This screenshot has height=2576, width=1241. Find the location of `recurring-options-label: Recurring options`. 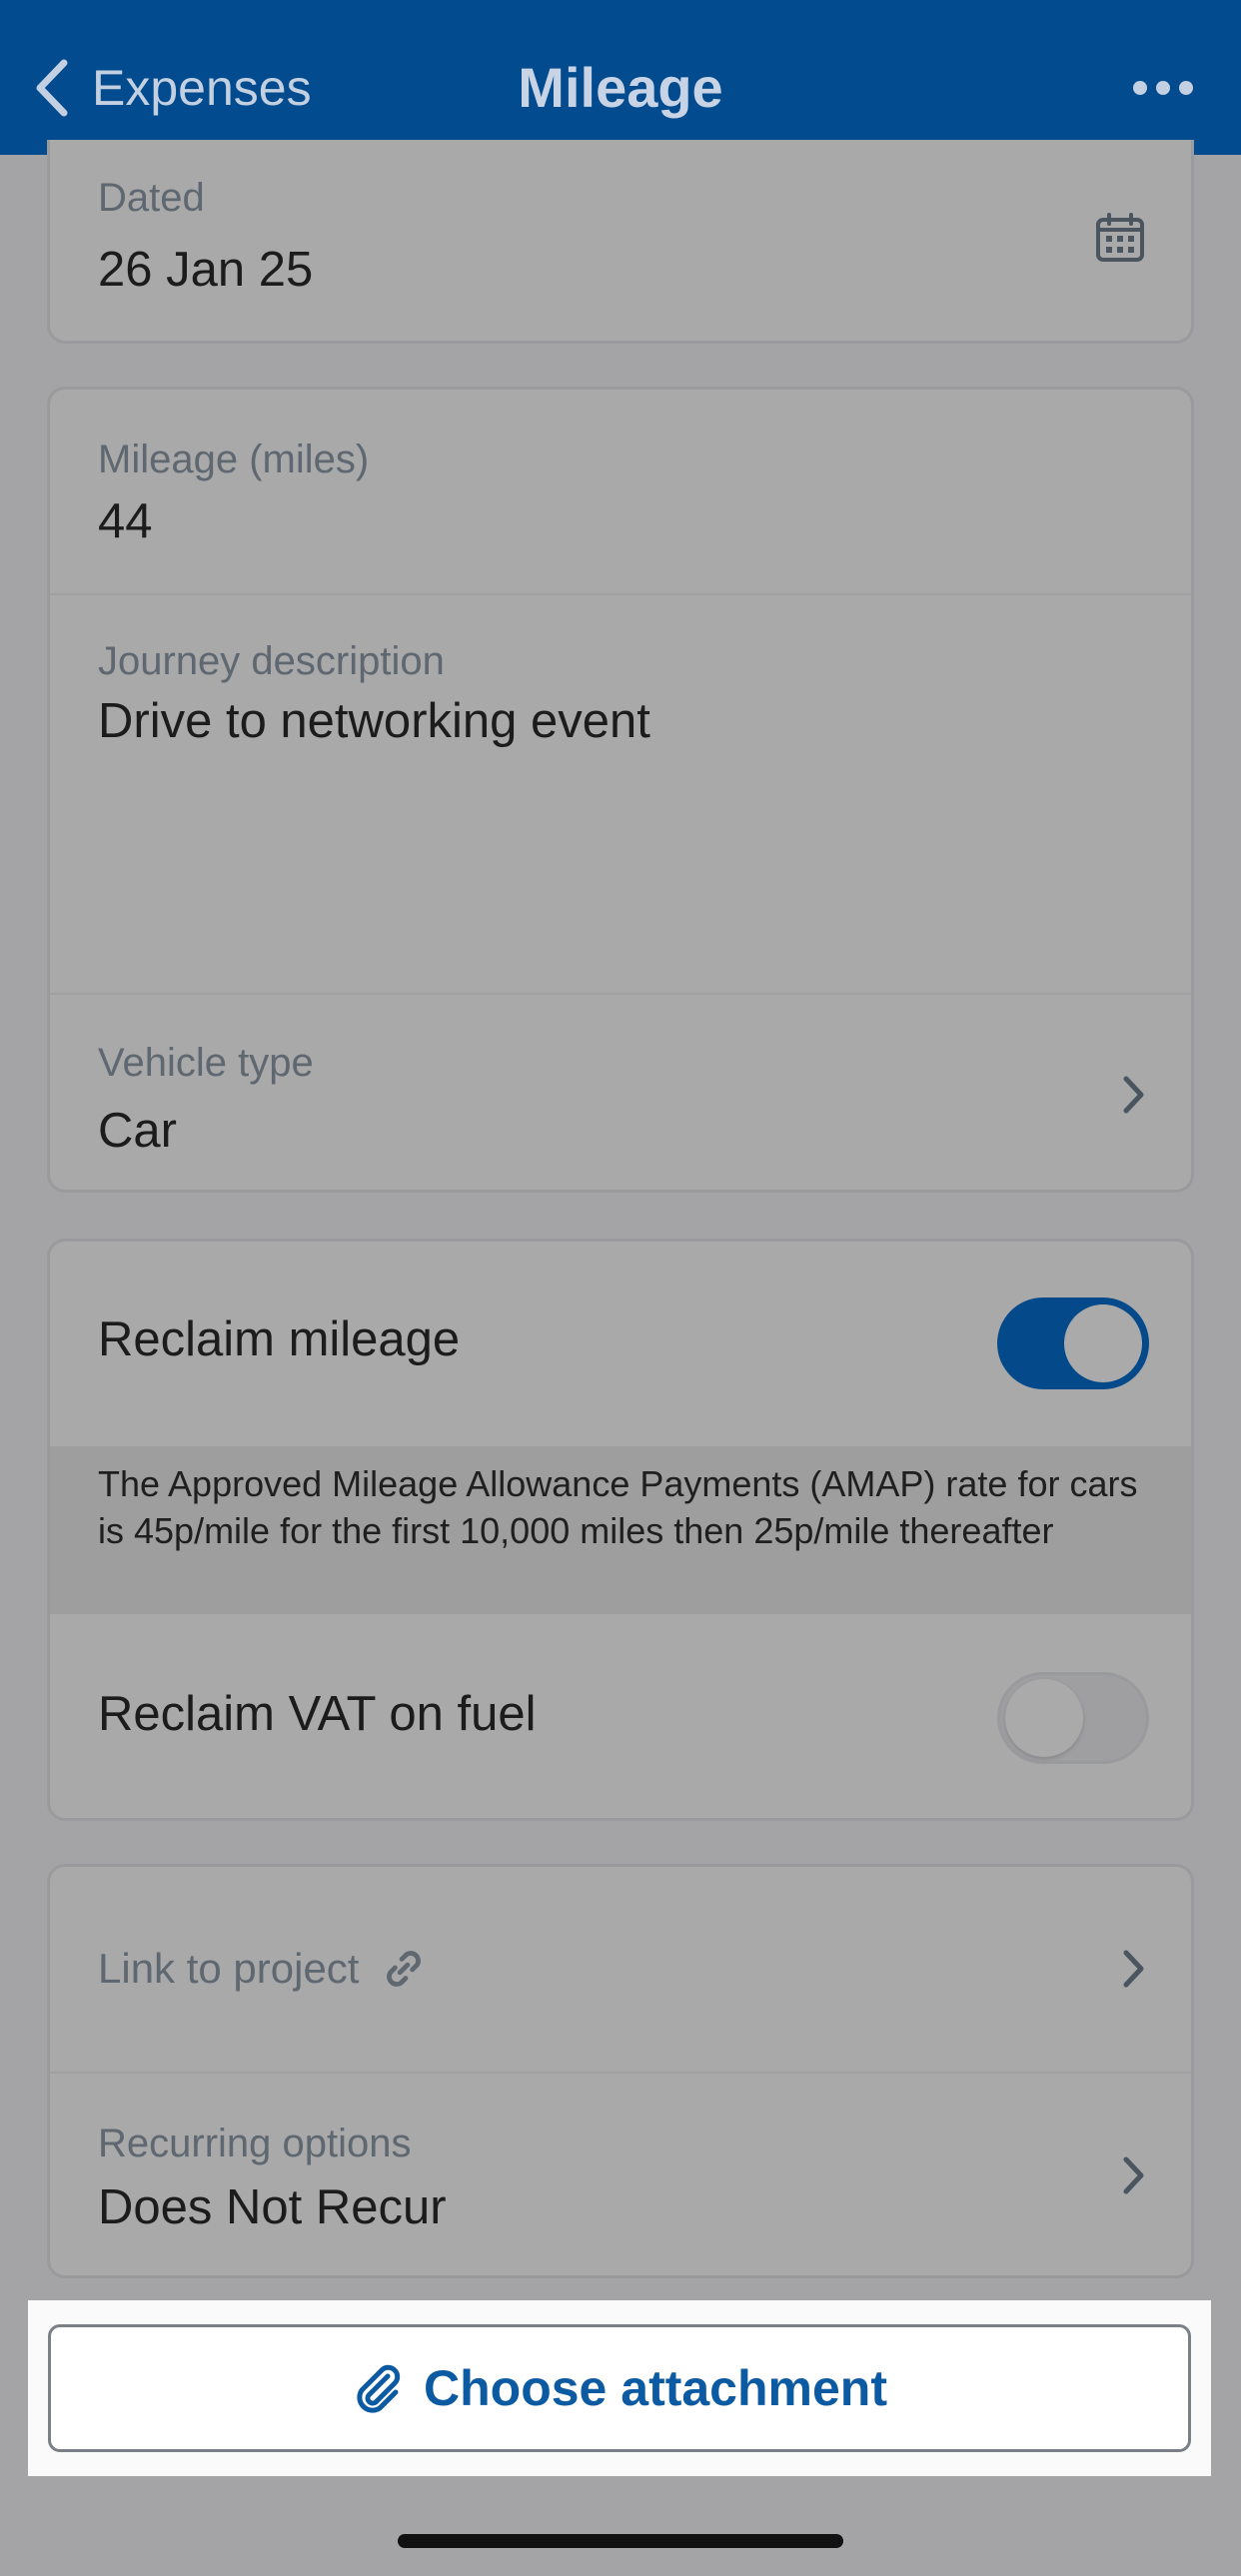

recurring-options-label: Recurring options is located at coordinates (255, 2143).